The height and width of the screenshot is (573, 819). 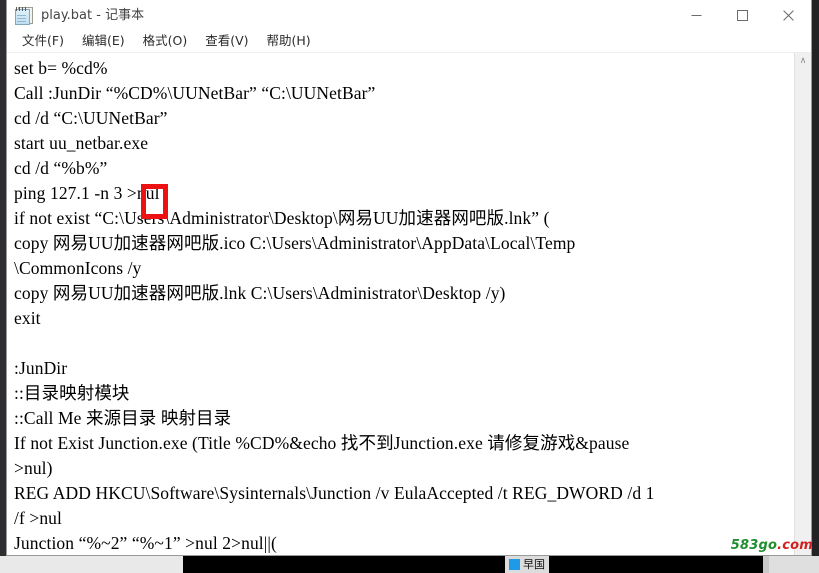 I want to click on taskbar-segment-left, so click(x=91, y=564).